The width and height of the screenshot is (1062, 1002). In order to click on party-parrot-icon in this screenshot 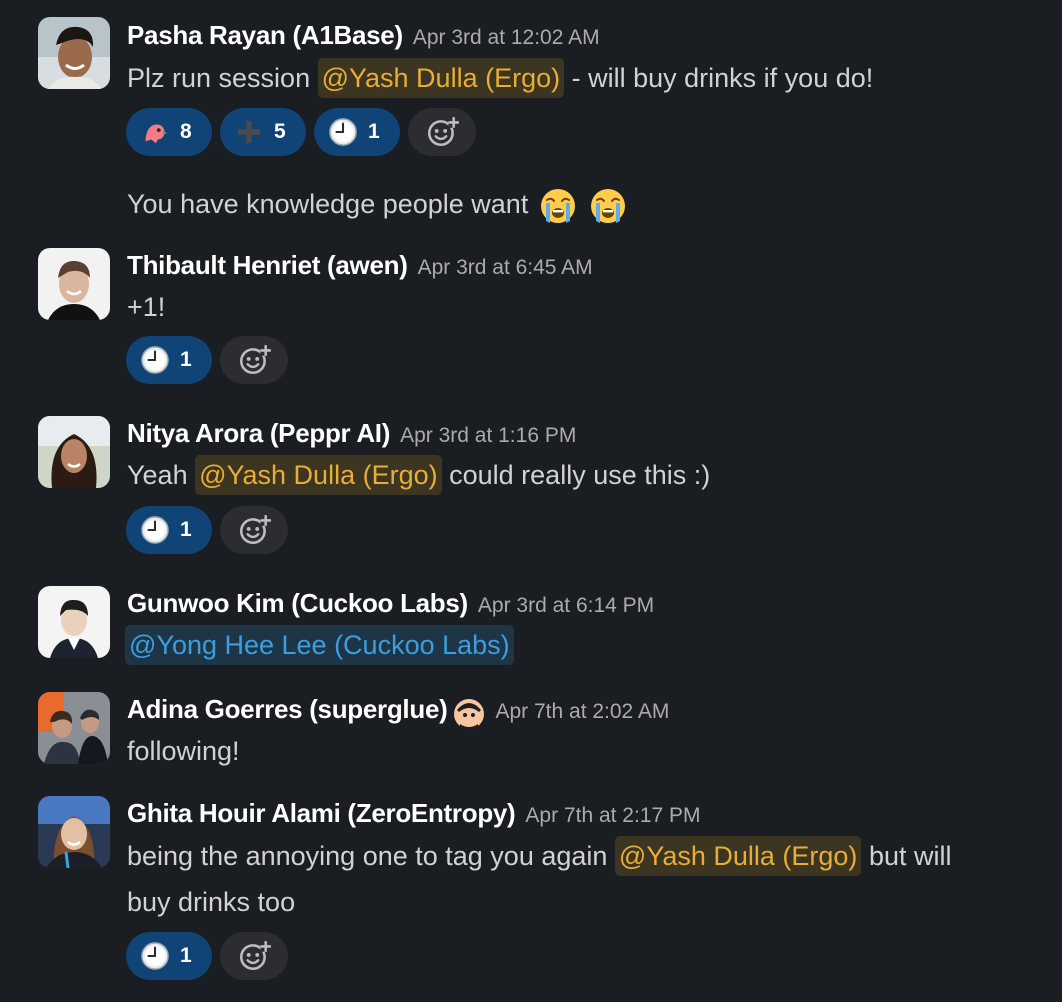, I will do `click(155, 132)`.